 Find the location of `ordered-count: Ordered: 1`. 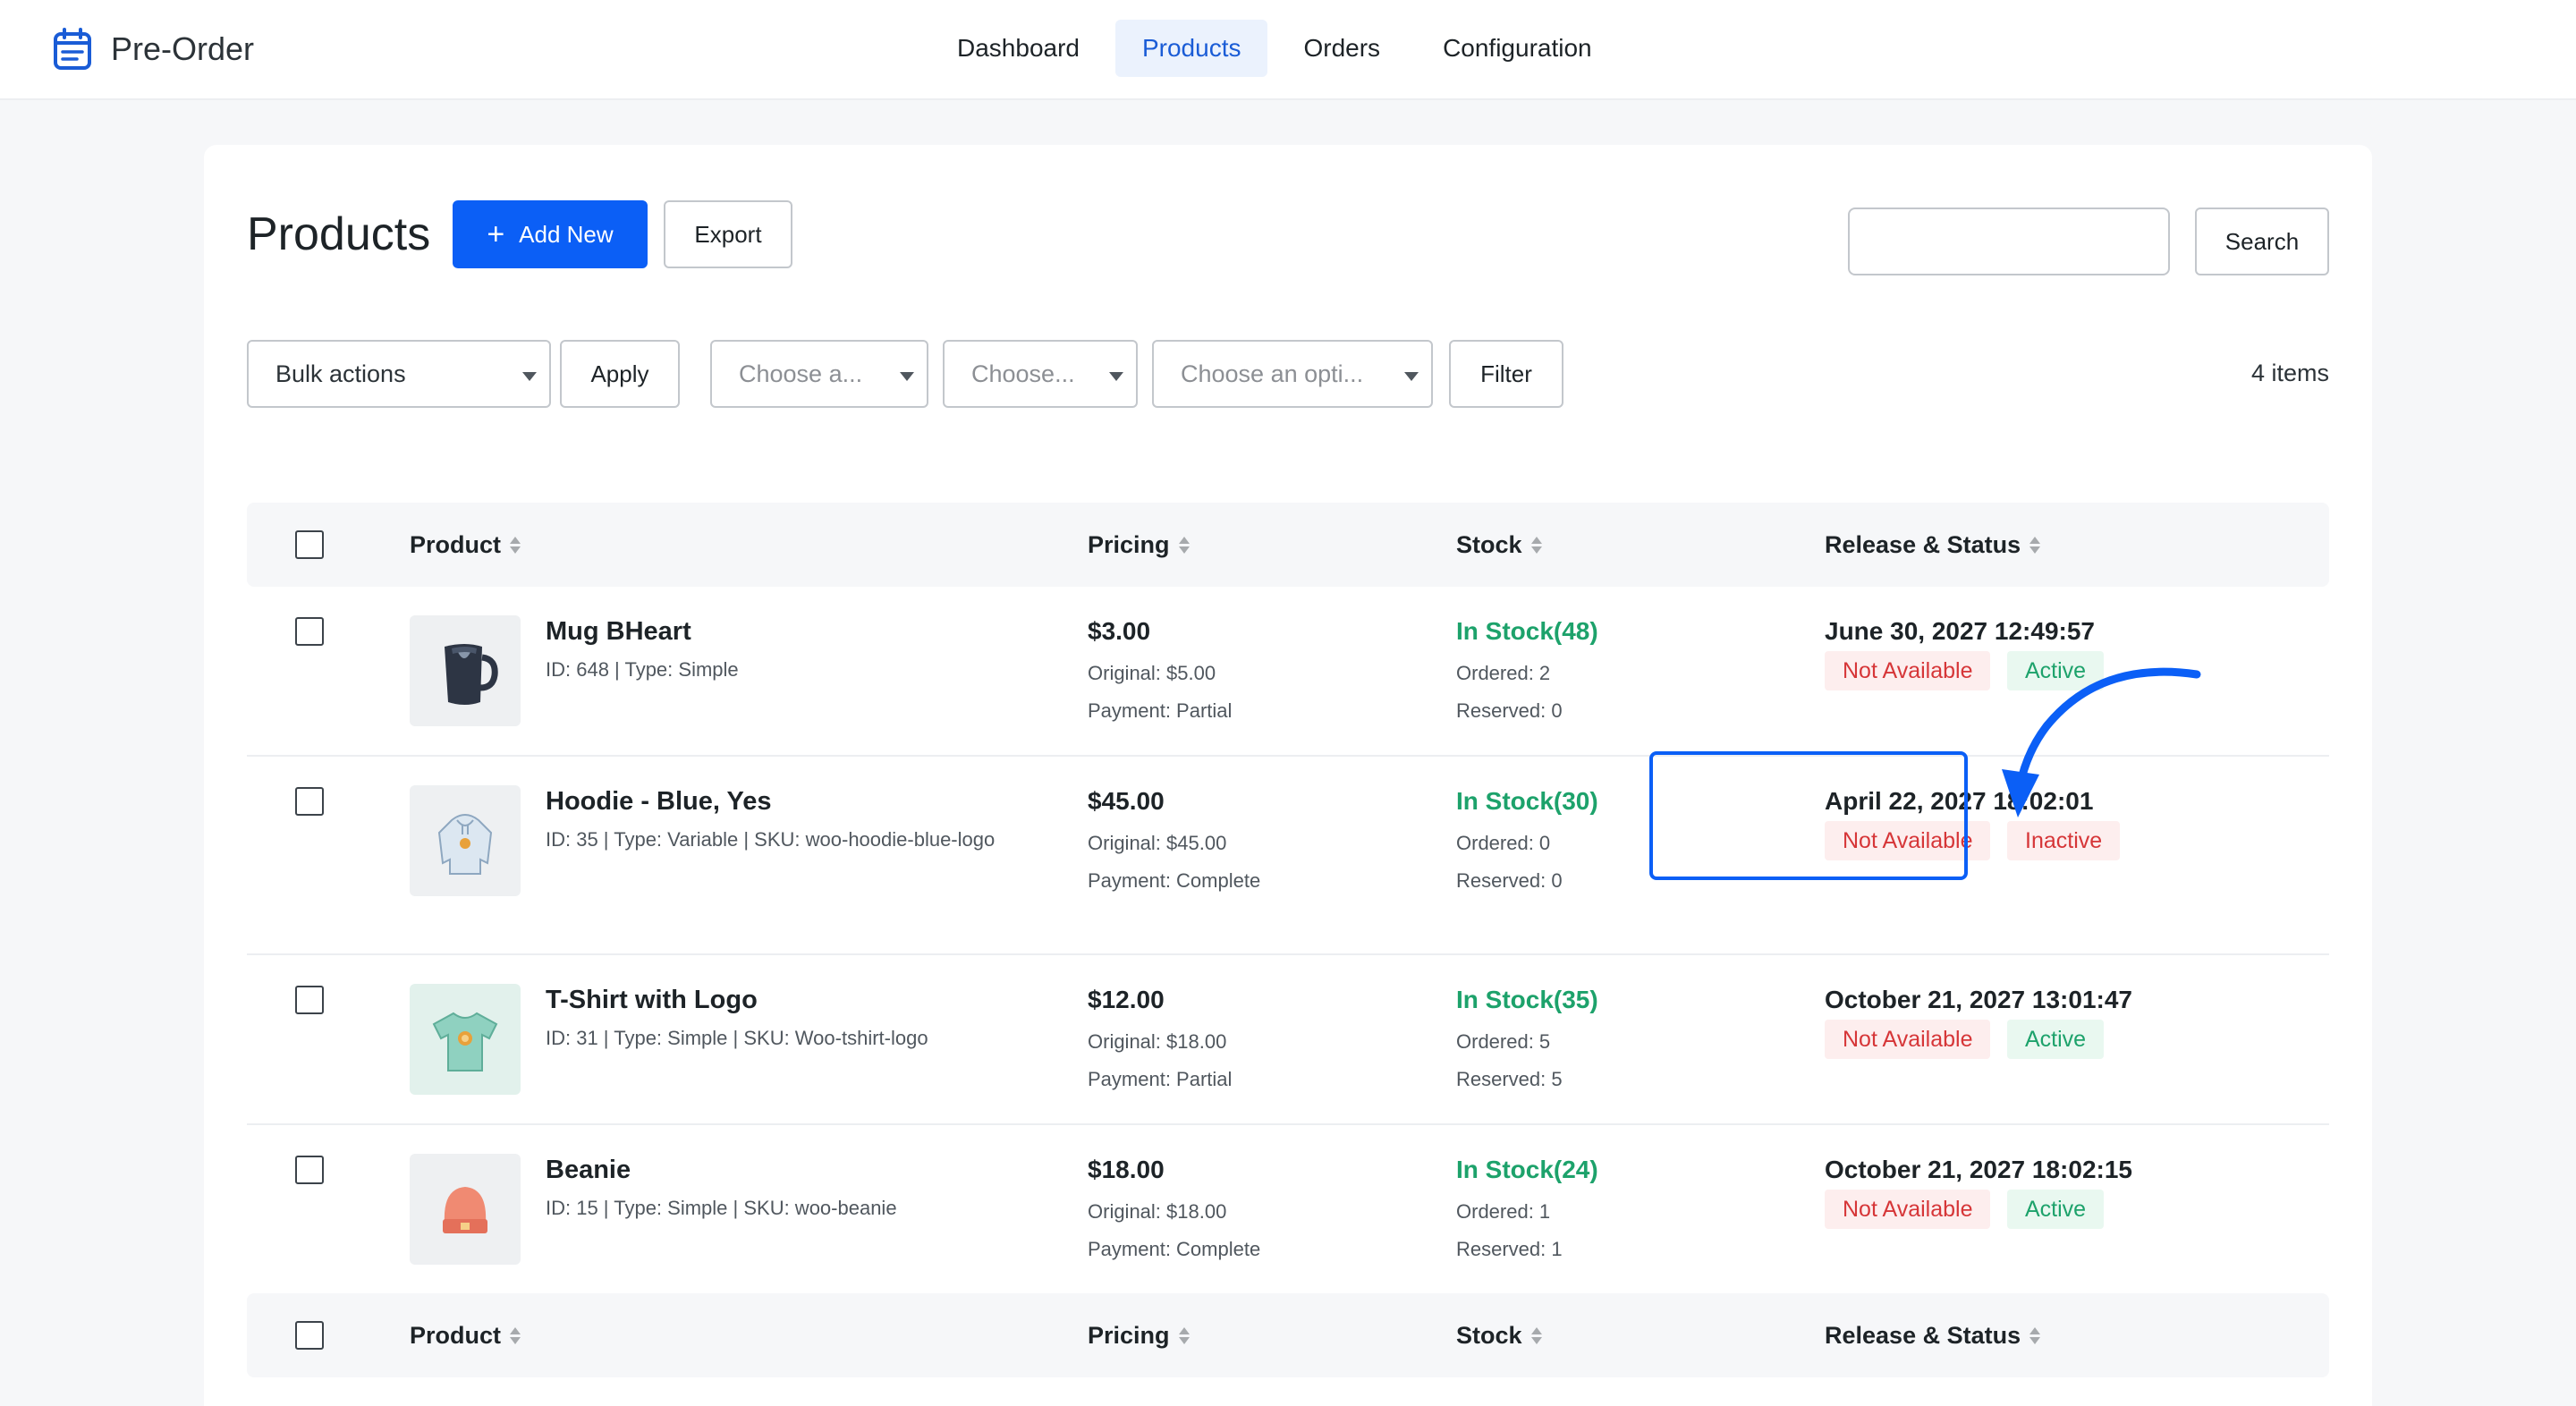

ordered-count: Ordered: 1 is located at coordinates (1503, 1212).